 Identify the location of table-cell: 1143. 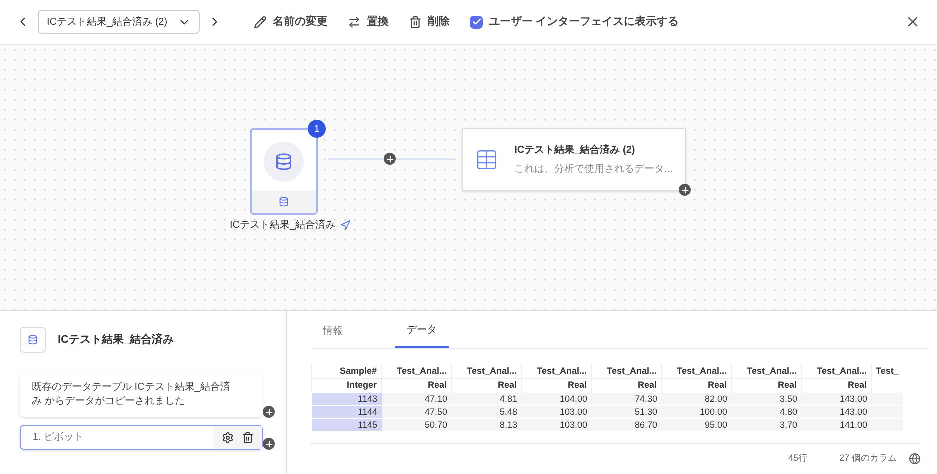
(347, 399).